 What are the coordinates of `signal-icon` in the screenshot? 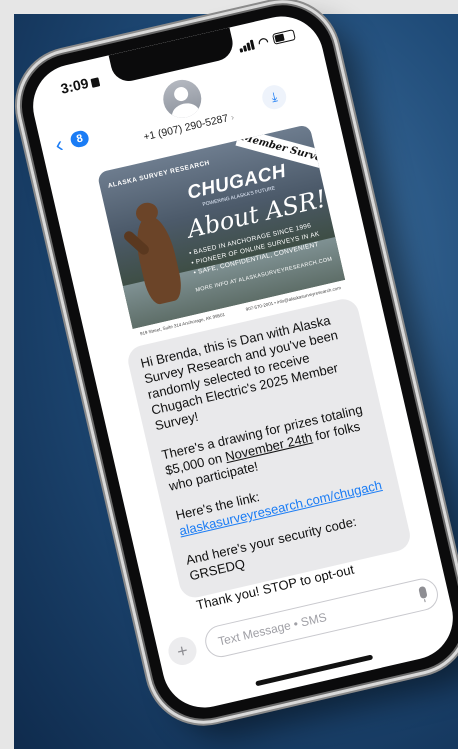 It's located at (246, 46).